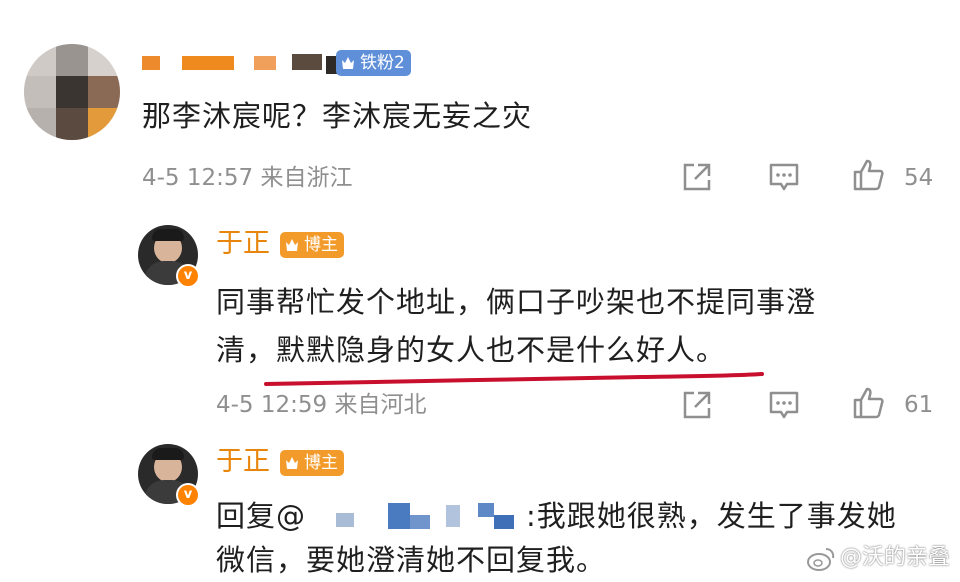  What do you see at coordinates (72, 92) in the screenshot?
I see `avatar-blurred` at bounding box center [72, 92].